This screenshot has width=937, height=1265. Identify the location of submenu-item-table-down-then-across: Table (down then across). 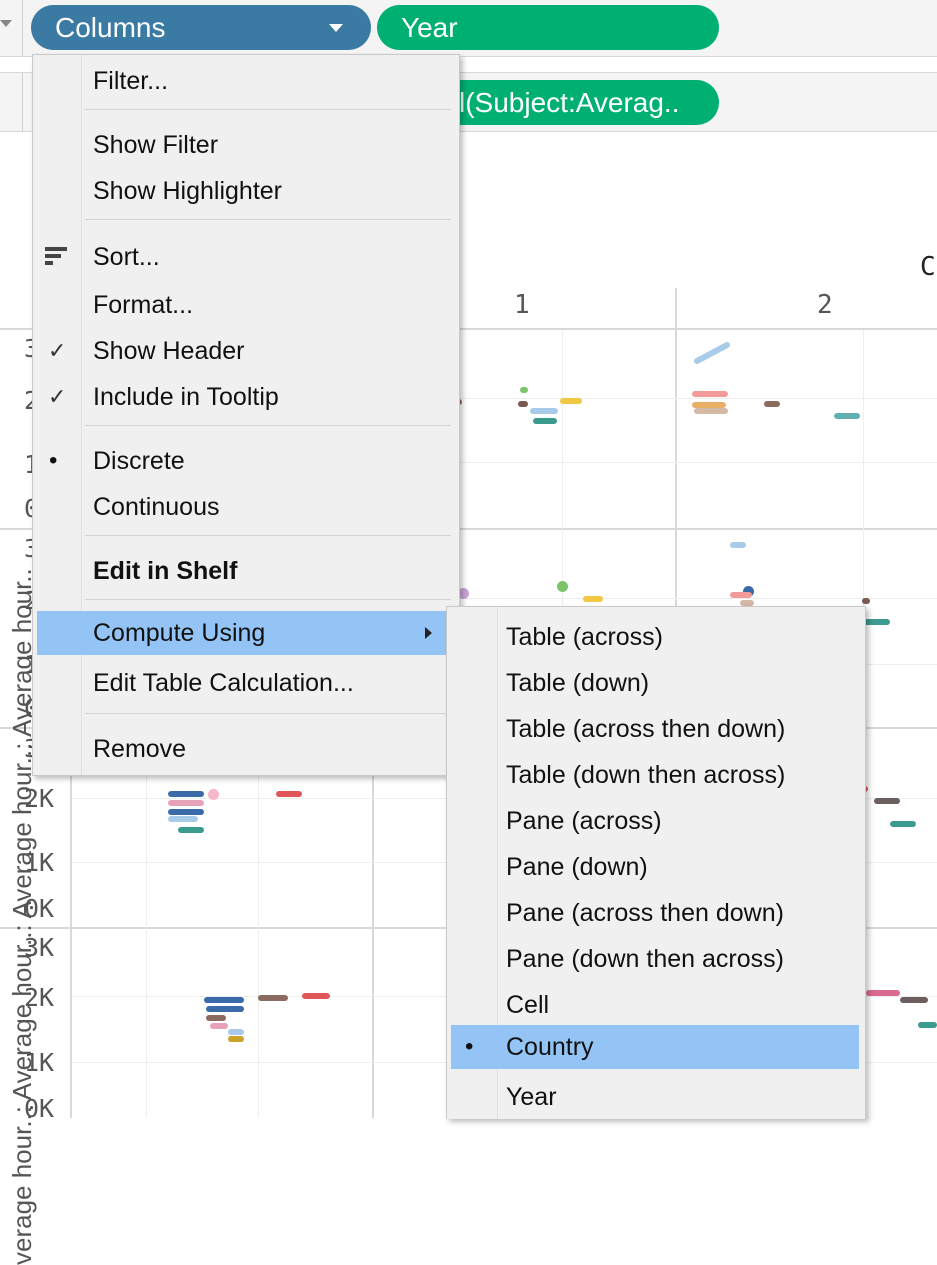
(656, 775).